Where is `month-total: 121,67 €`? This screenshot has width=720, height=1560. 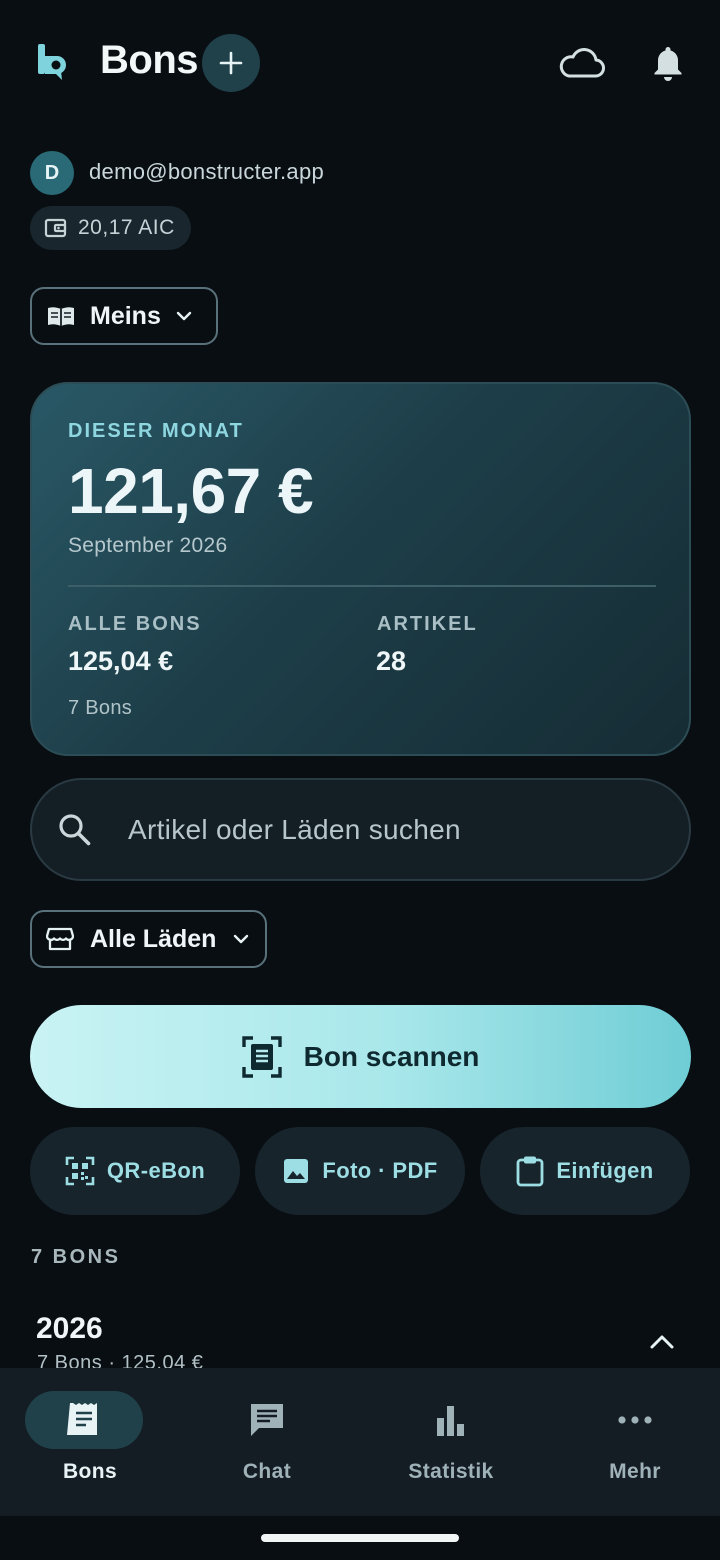
month-total: 121,67 € is located at coordinates (191, 491).